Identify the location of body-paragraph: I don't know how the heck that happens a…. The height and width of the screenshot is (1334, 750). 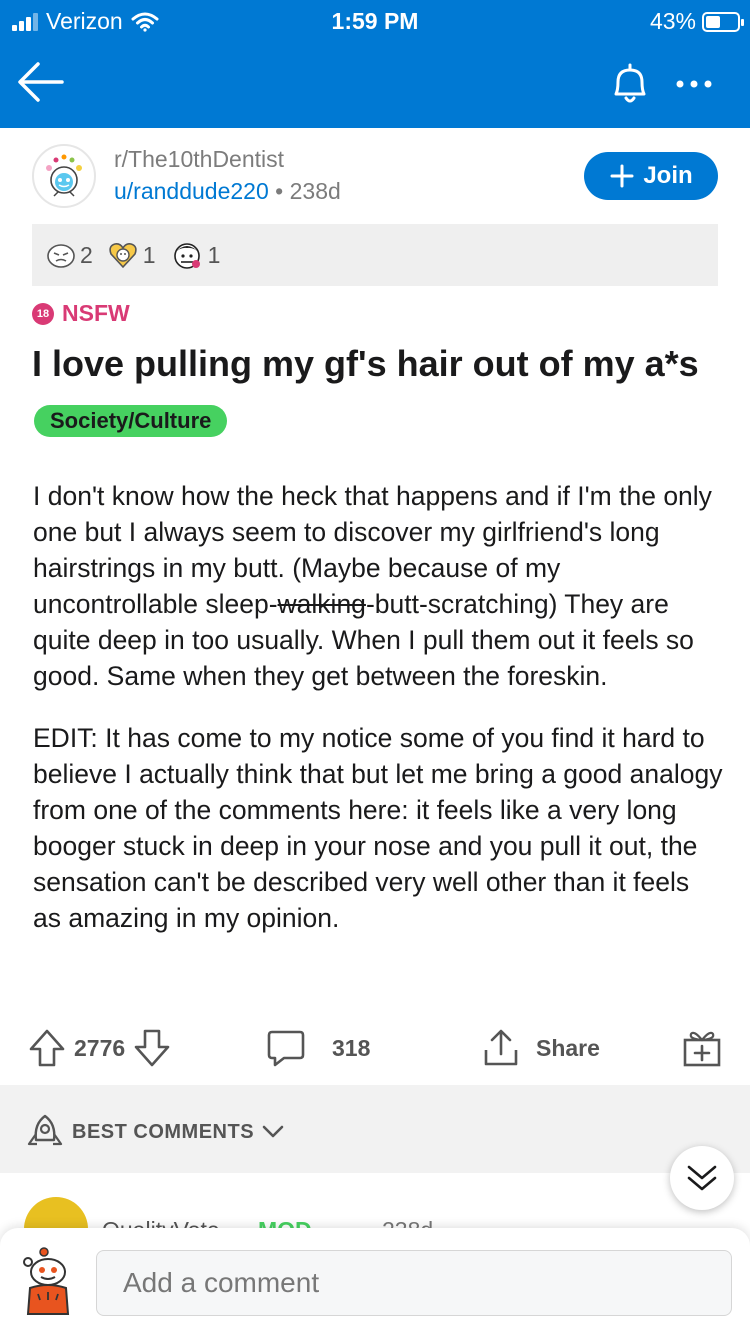
(372, 586).